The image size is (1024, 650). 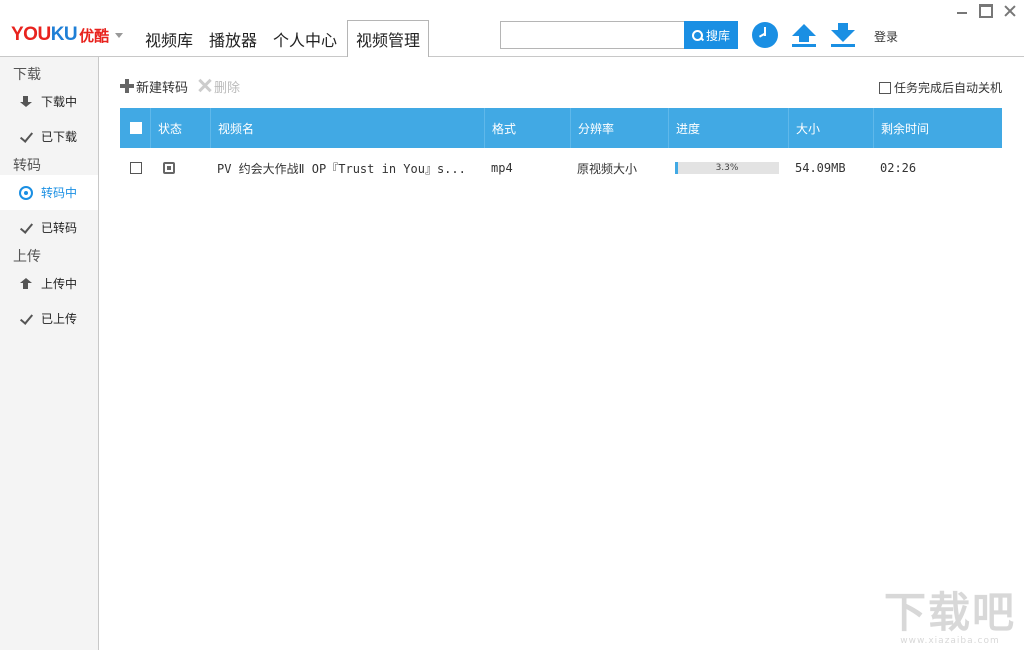 What do you see at coordinates (898, 168) in the screenshot?
I see `remaining-time-cell: 02:26` at bounding box center [898, 168].